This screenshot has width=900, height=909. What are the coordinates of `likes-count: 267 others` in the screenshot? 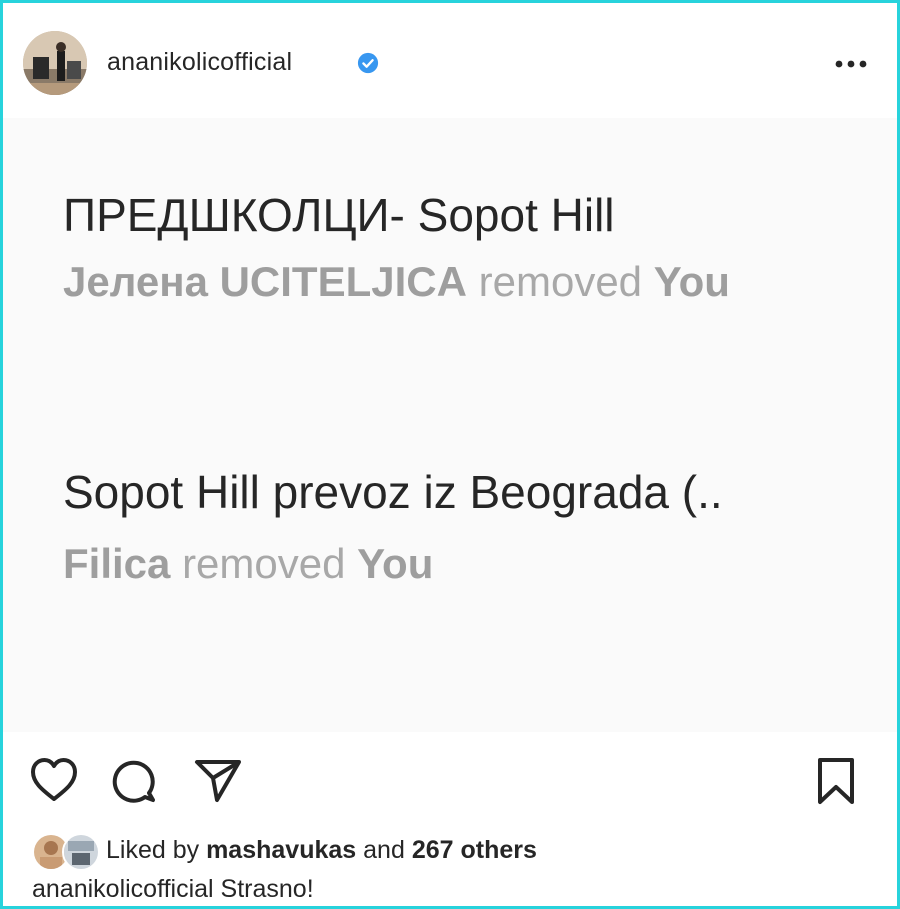 It's located at (474, 850).